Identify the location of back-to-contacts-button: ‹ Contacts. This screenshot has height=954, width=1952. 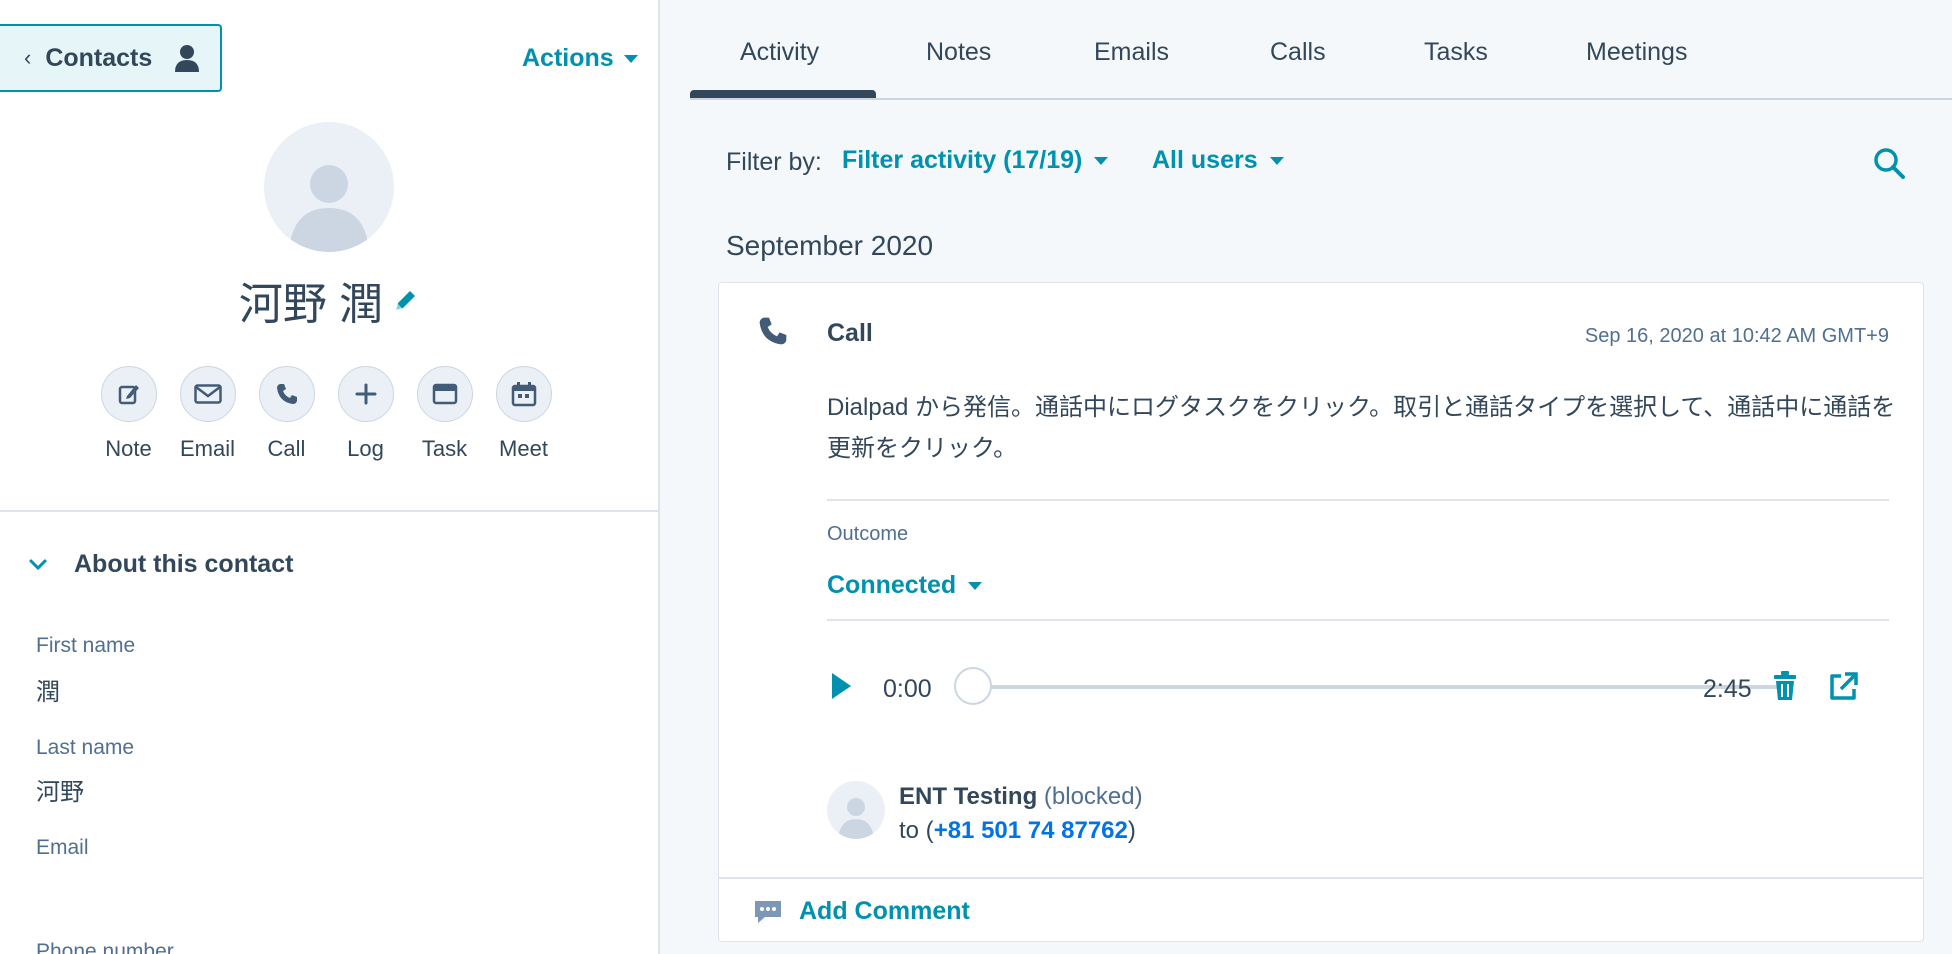
(111, 58).